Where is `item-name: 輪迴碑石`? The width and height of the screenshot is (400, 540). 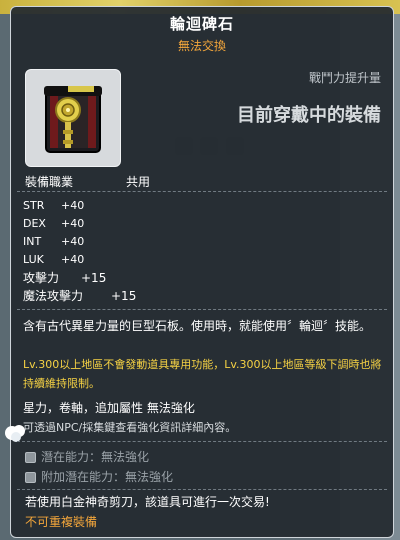
item-name: 輪迴碑石 is located at coordinates (201, 24).